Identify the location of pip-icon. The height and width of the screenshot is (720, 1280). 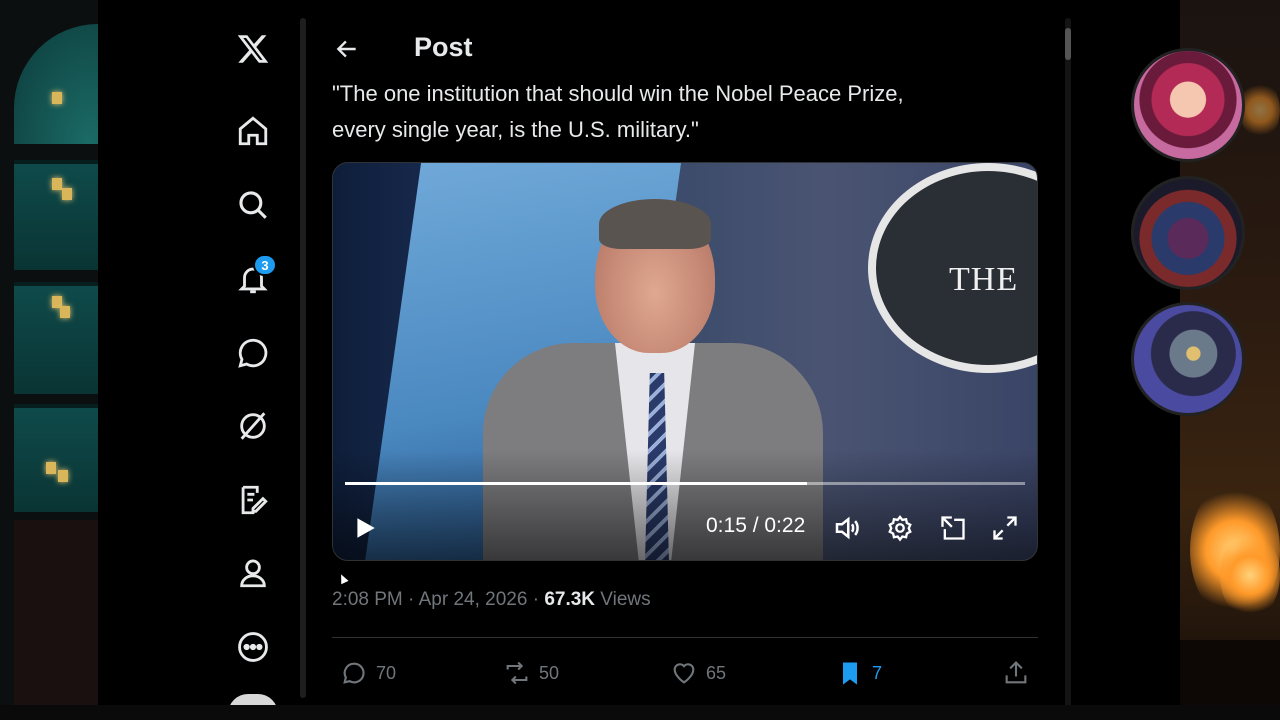
(953, 528).